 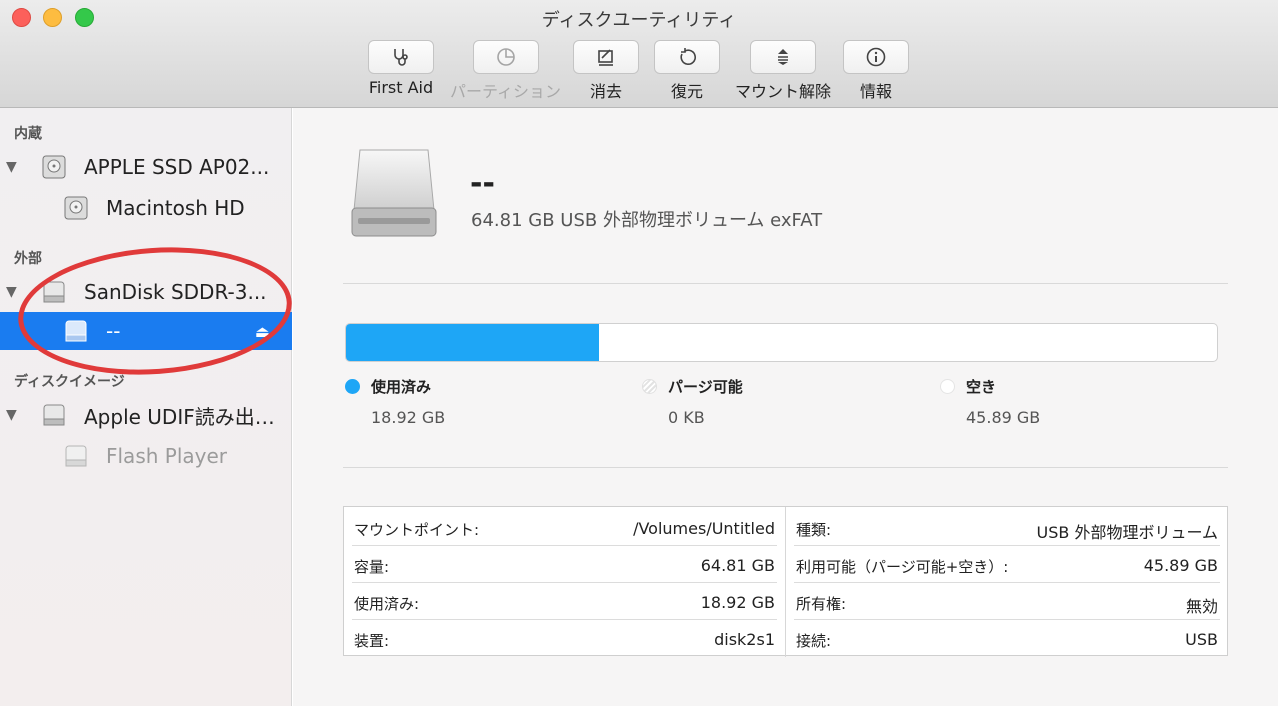 What do you see at coordinates (54, 167) in the screenshot?
I see `internal-disk-icon` at bounding box center [54, 167].